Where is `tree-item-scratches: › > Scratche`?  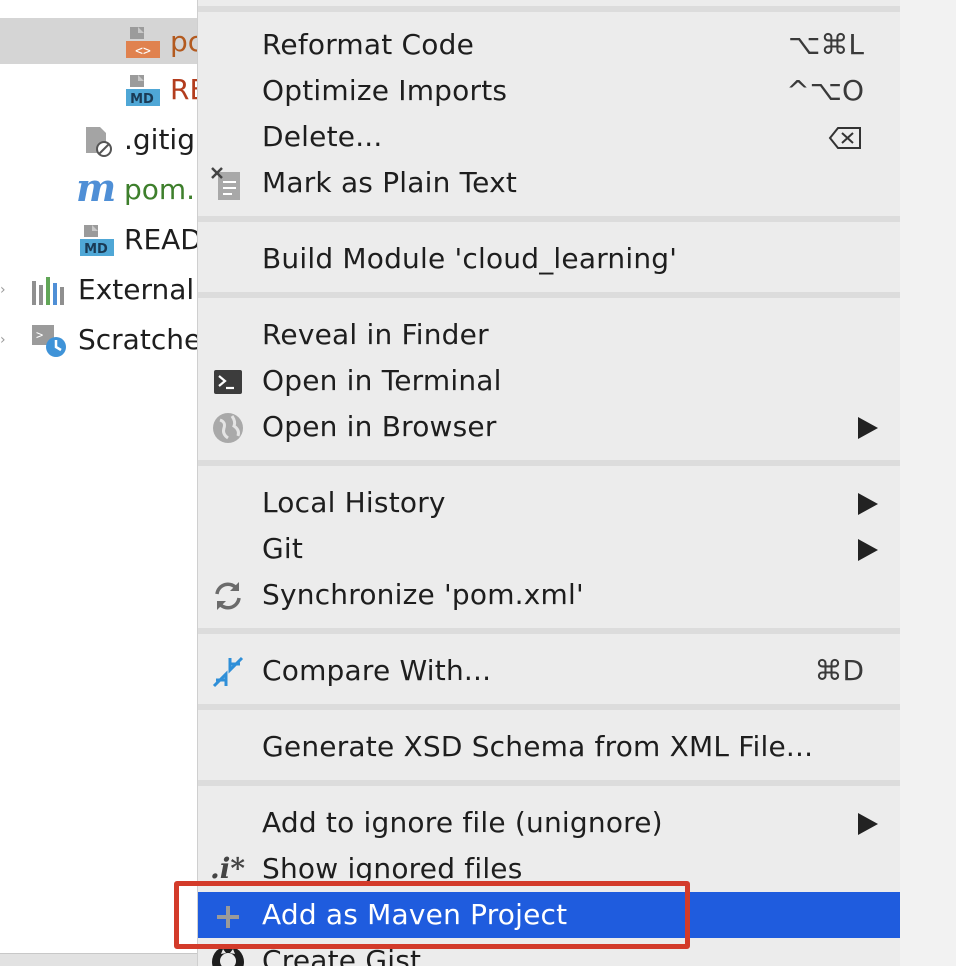
tree-item-scratches: › > Scratche is located at coordinates (100, 339).